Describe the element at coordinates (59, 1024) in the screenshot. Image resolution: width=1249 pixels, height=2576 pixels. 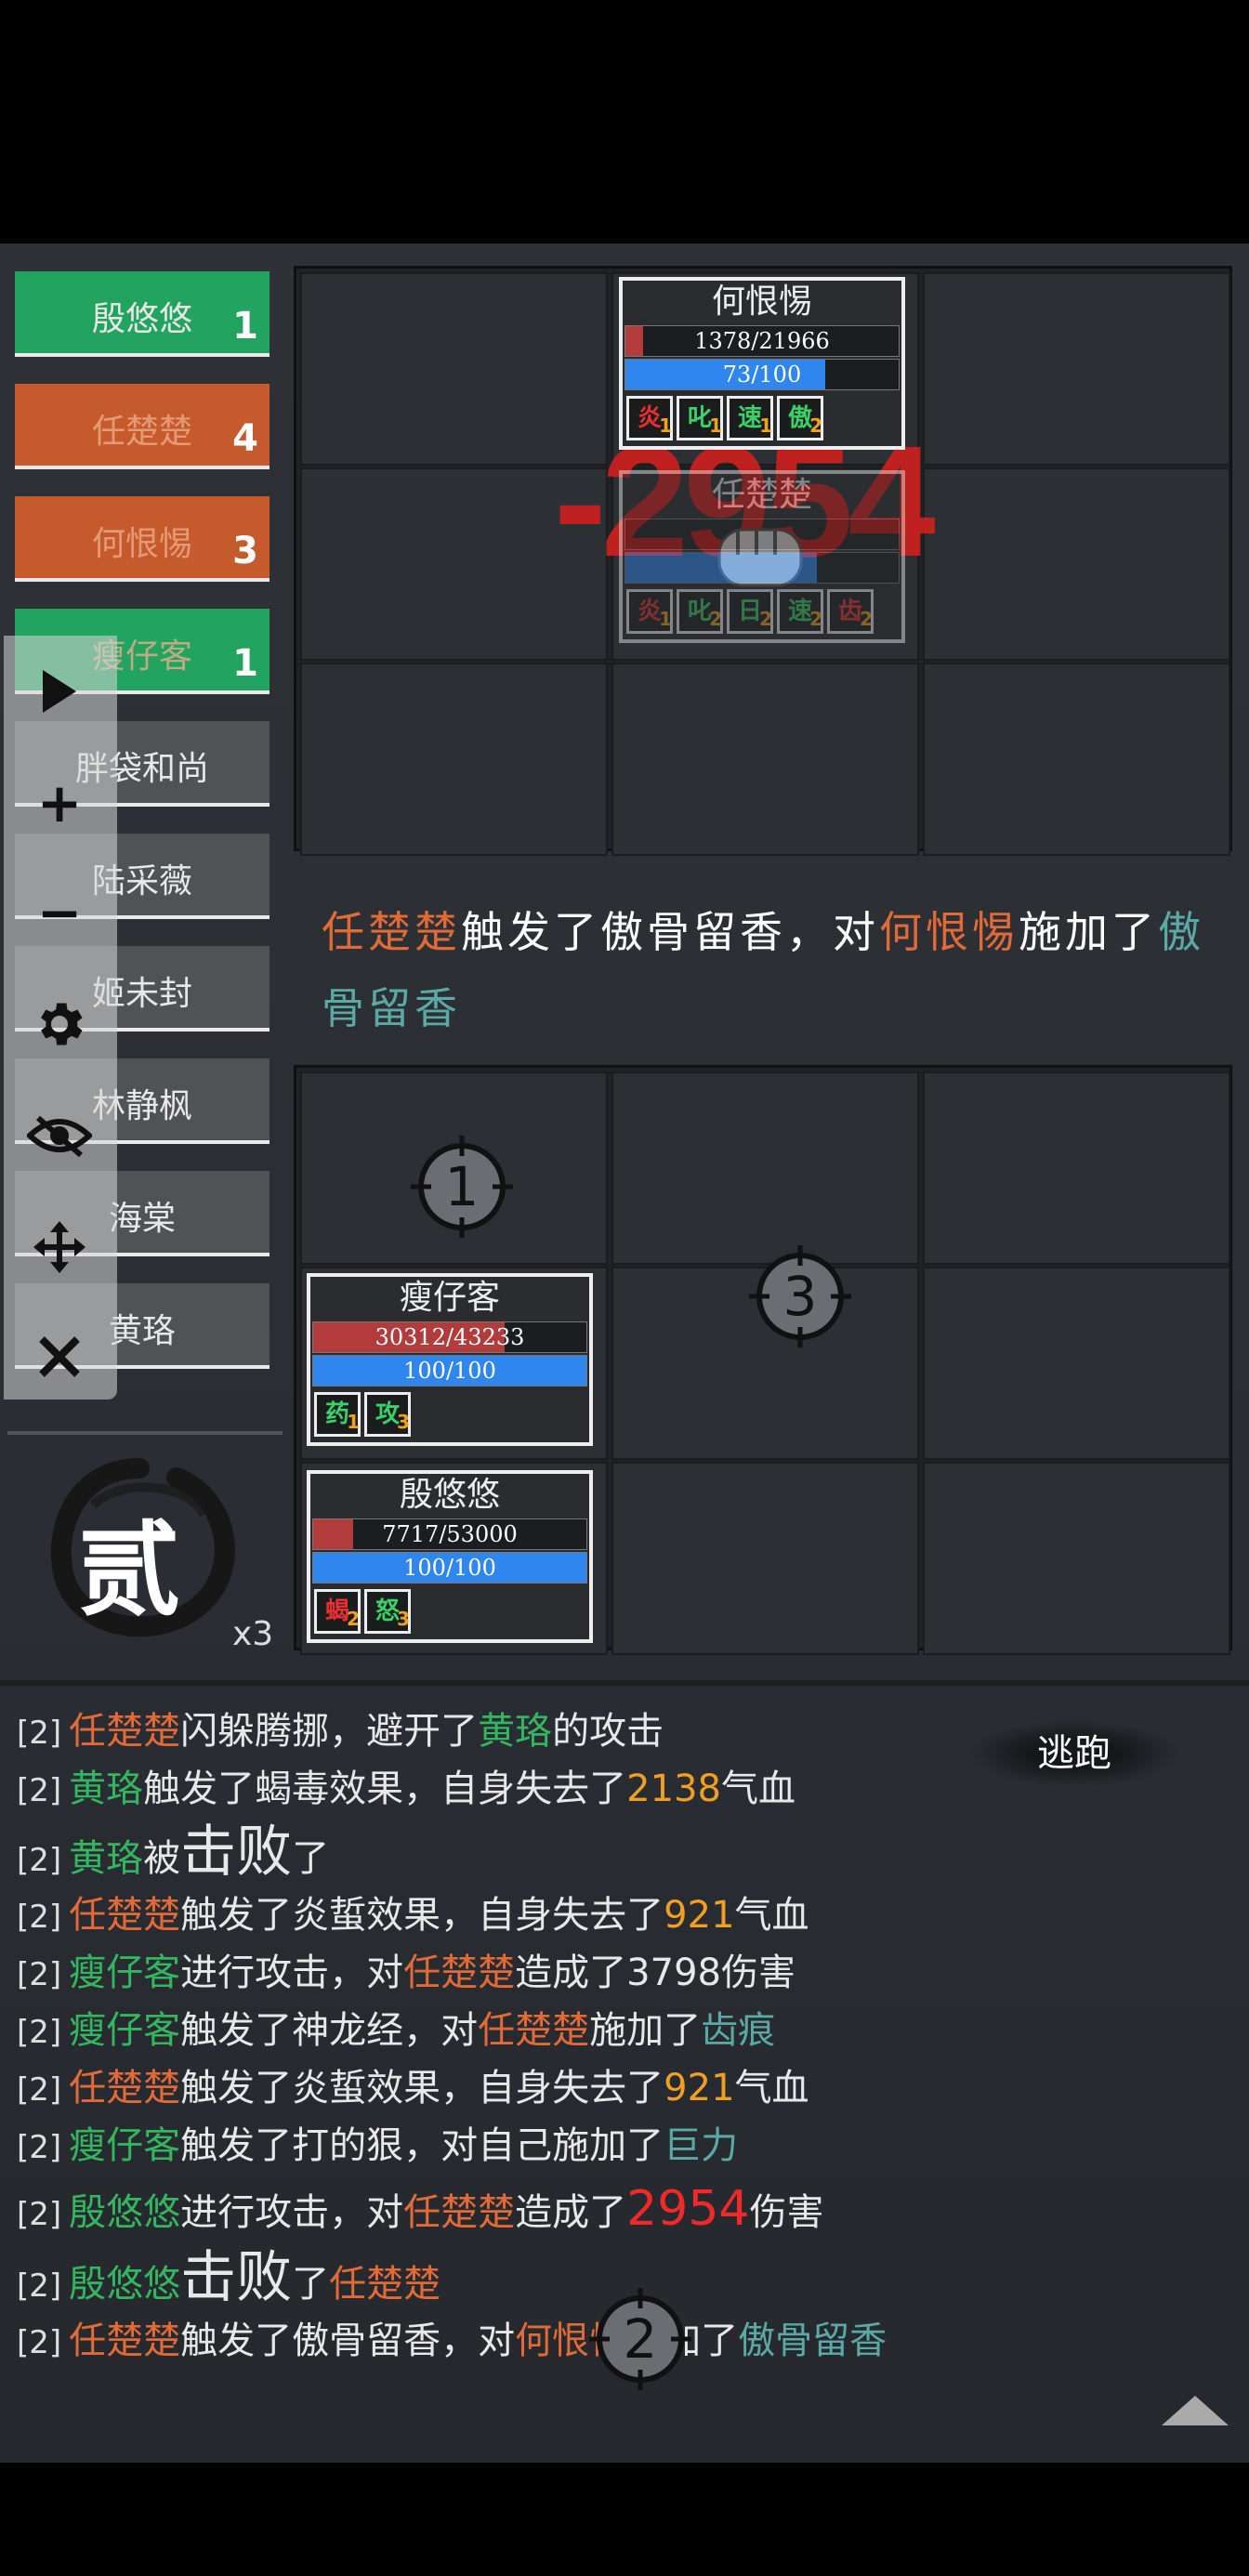
I see `gear-icon` at that location.